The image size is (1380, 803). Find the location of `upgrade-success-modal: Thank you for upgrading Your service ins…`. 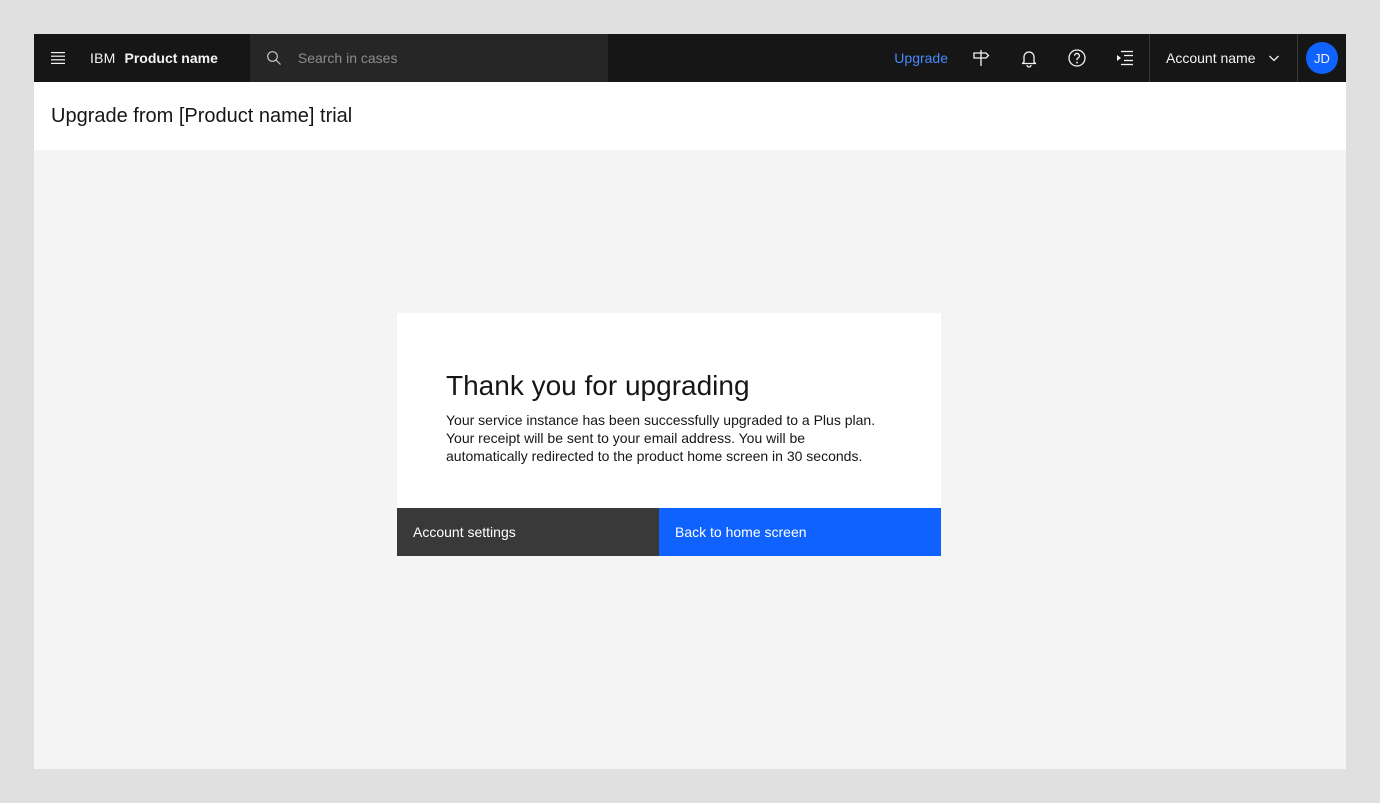

upgrade-success-modal: Thank you for upgrading Your service ins… is located at coordinates (669, 434).